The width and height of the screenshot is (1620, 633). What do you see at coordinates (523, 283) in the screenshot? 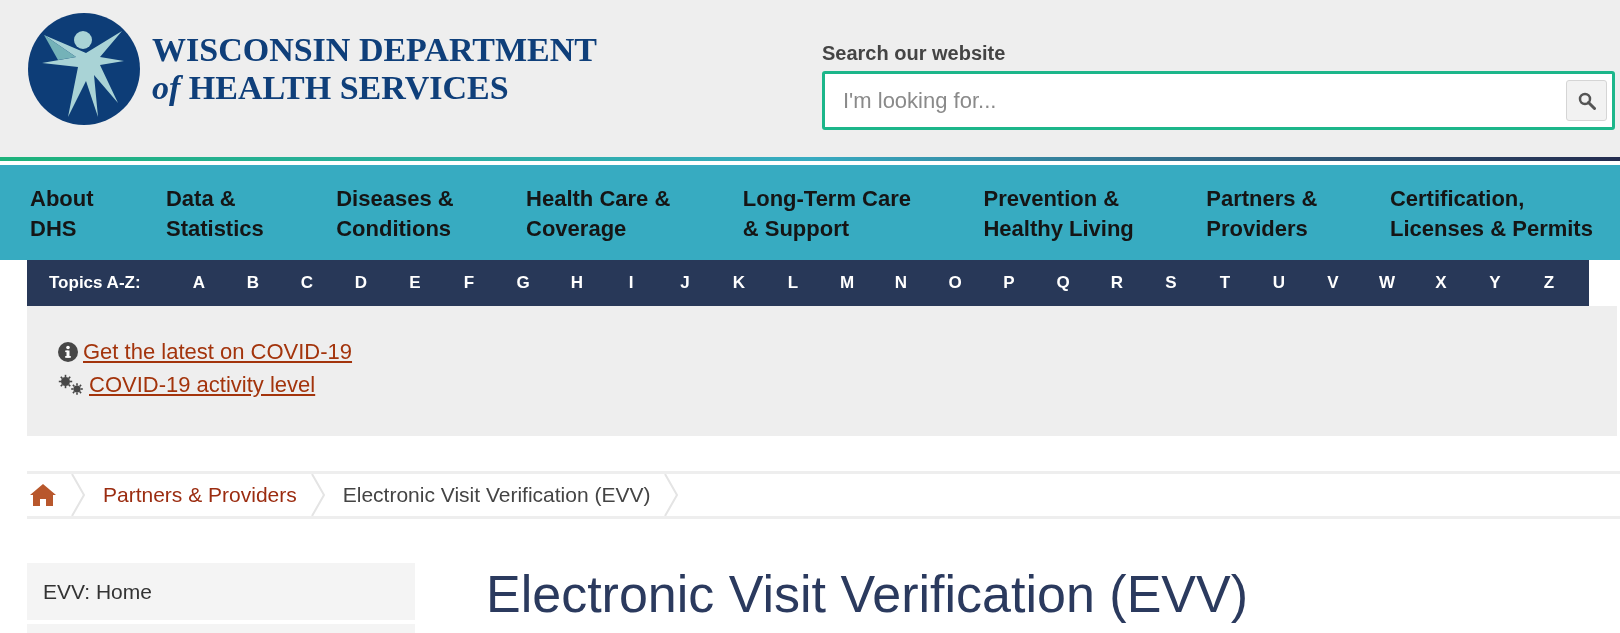
I see `topic-letter-link: G` at bounding box center [523, 283].